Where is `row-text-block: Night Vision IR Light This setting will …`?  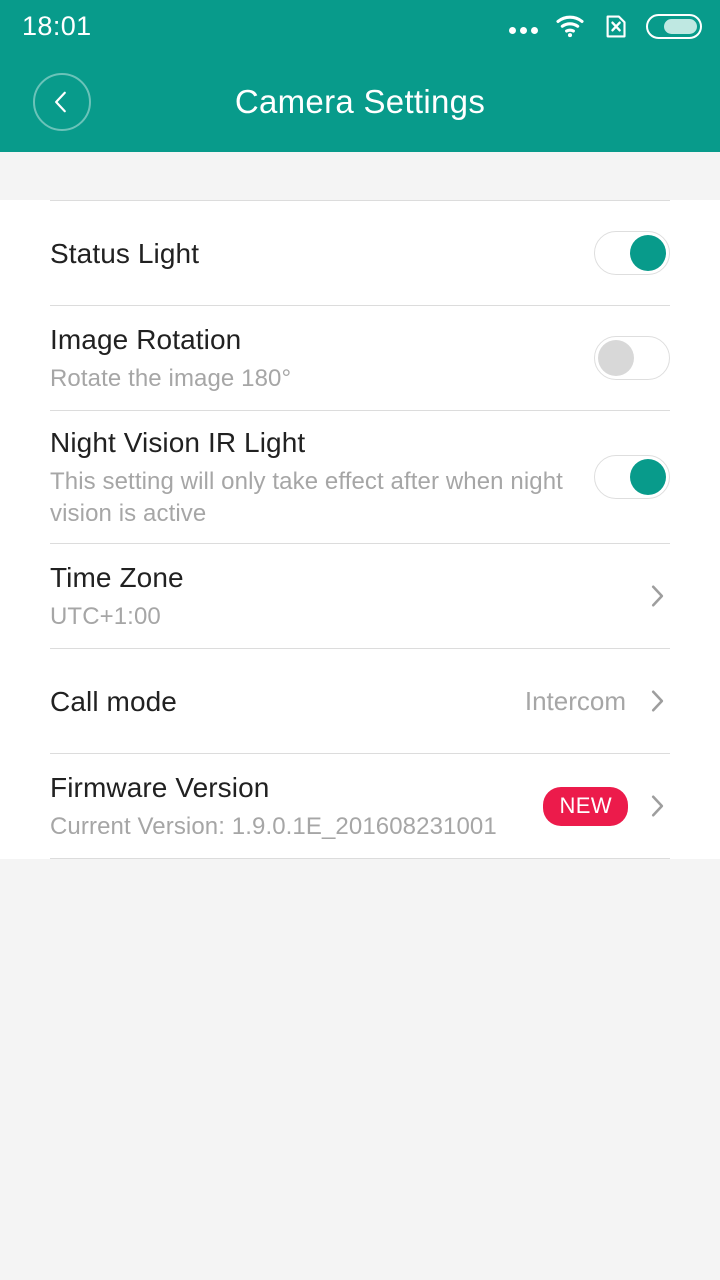
row-text-block: Night Vision IR Light This setting will … is located at coordinates (322, 476).